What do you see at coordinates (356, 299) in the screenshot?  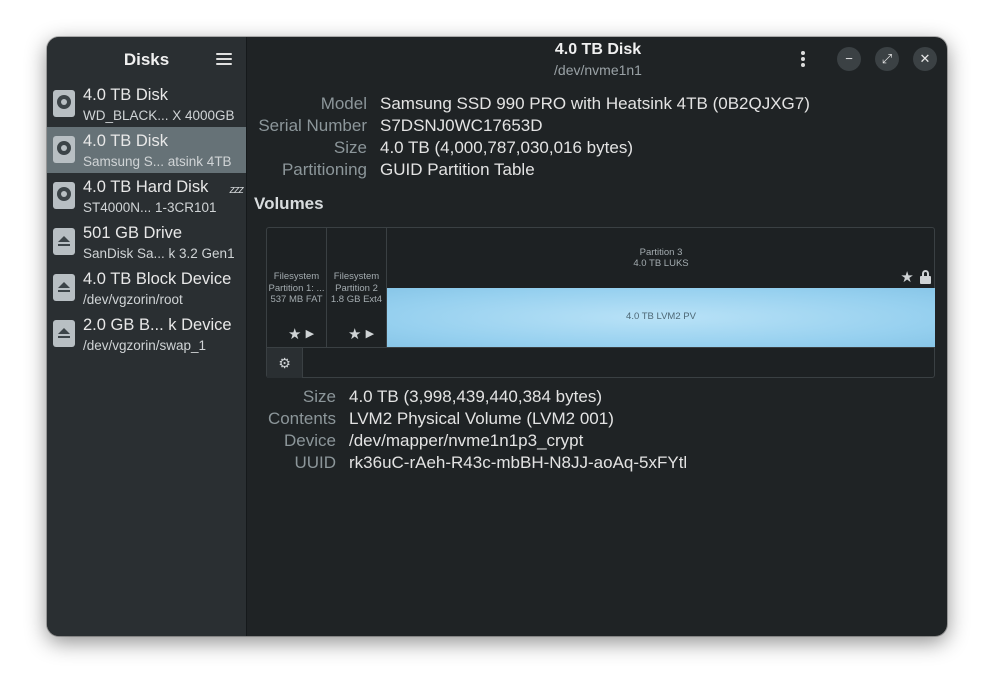 I see `partition-label: 1.8 GB Ext4` at bounding box center [356, 299].